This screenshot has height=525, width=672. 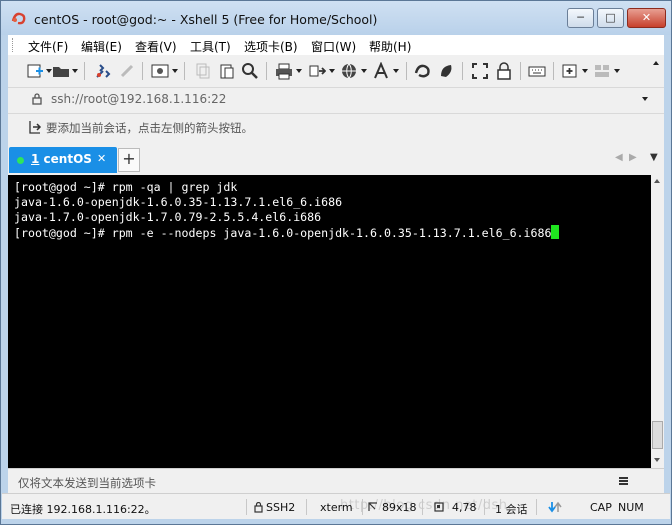 I want to click on properties-dropdown-icon, so click(x=175, y=71).